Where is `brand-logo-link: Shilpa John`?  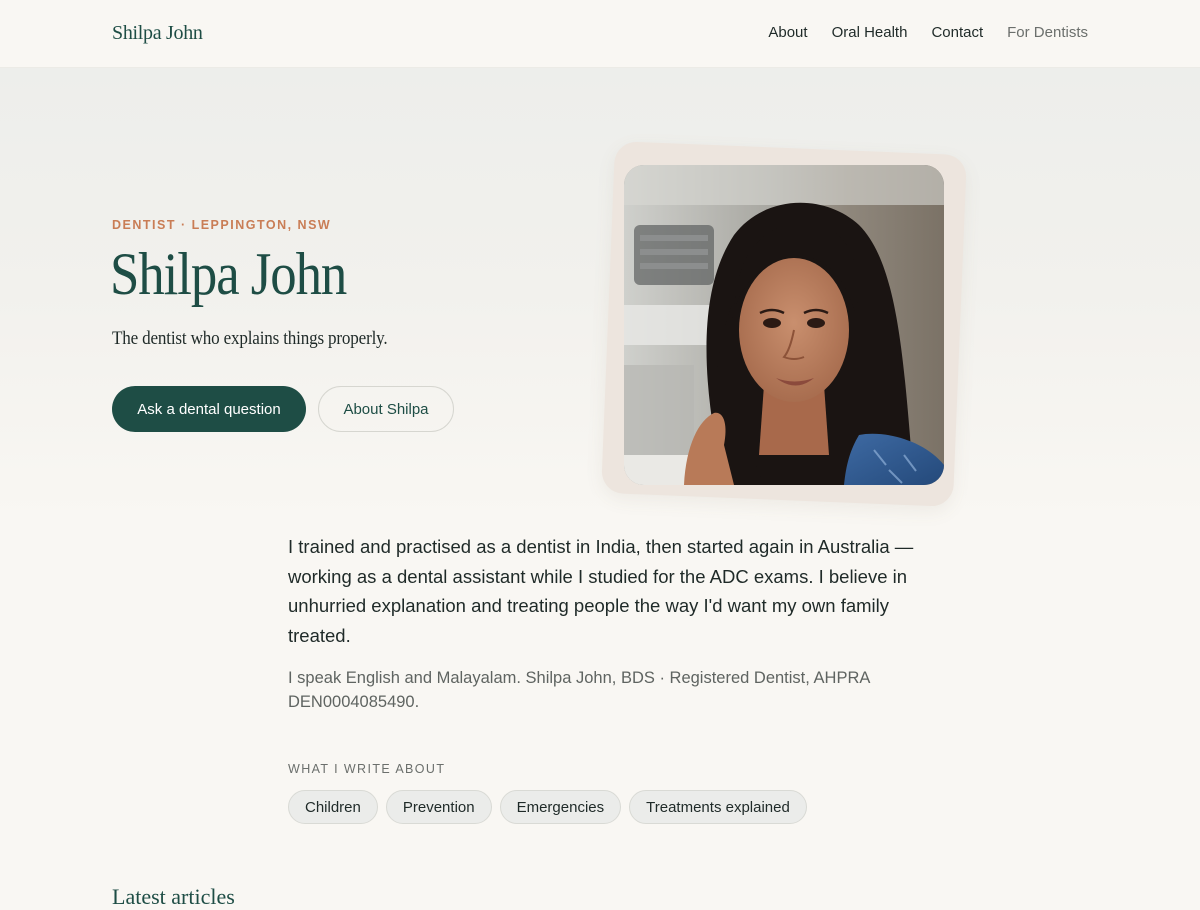
brand-logo-link: Shilpa John is located at coordinates (157, 33).